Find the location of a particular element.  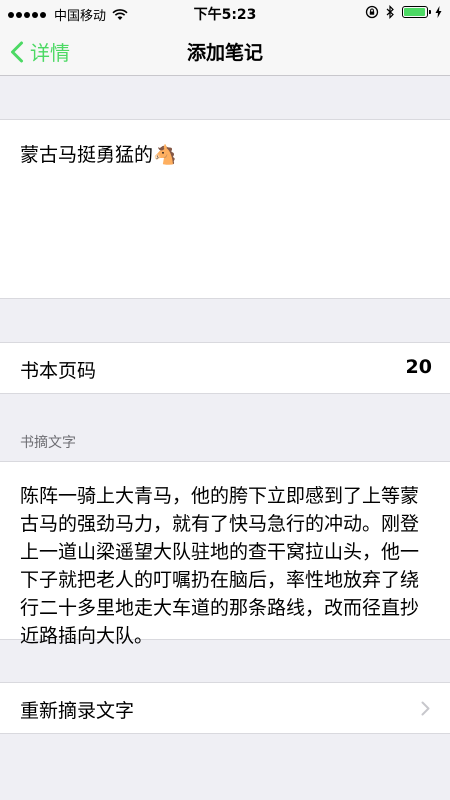

page-title: 添加笔记 is located at coordinates (224, 53).